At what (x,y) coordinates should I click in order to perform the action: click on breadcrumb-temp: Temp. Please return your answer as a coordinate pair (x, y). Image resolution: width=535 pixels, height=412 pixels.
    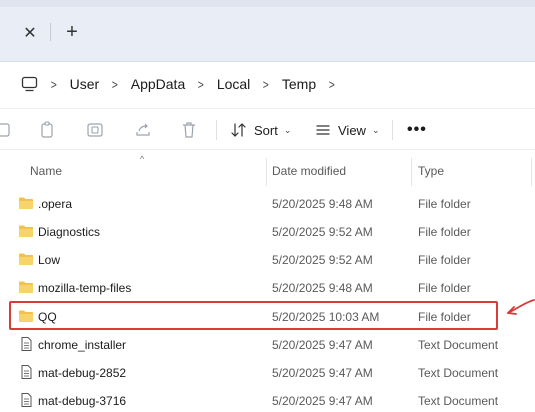
    Looking at the image, I should click on (299, 84).